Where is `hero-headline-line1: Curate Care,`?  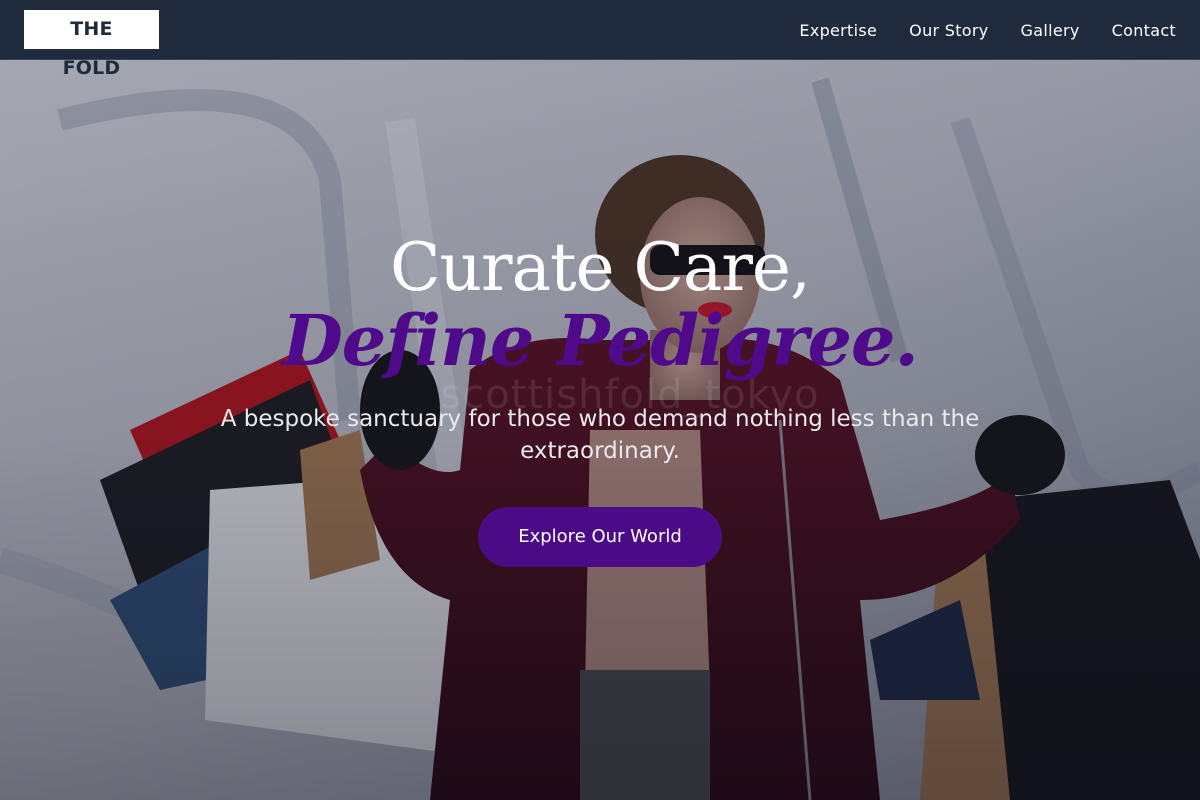 hero-headline-line1: Curate Care, is located at coordinates (600, 267).